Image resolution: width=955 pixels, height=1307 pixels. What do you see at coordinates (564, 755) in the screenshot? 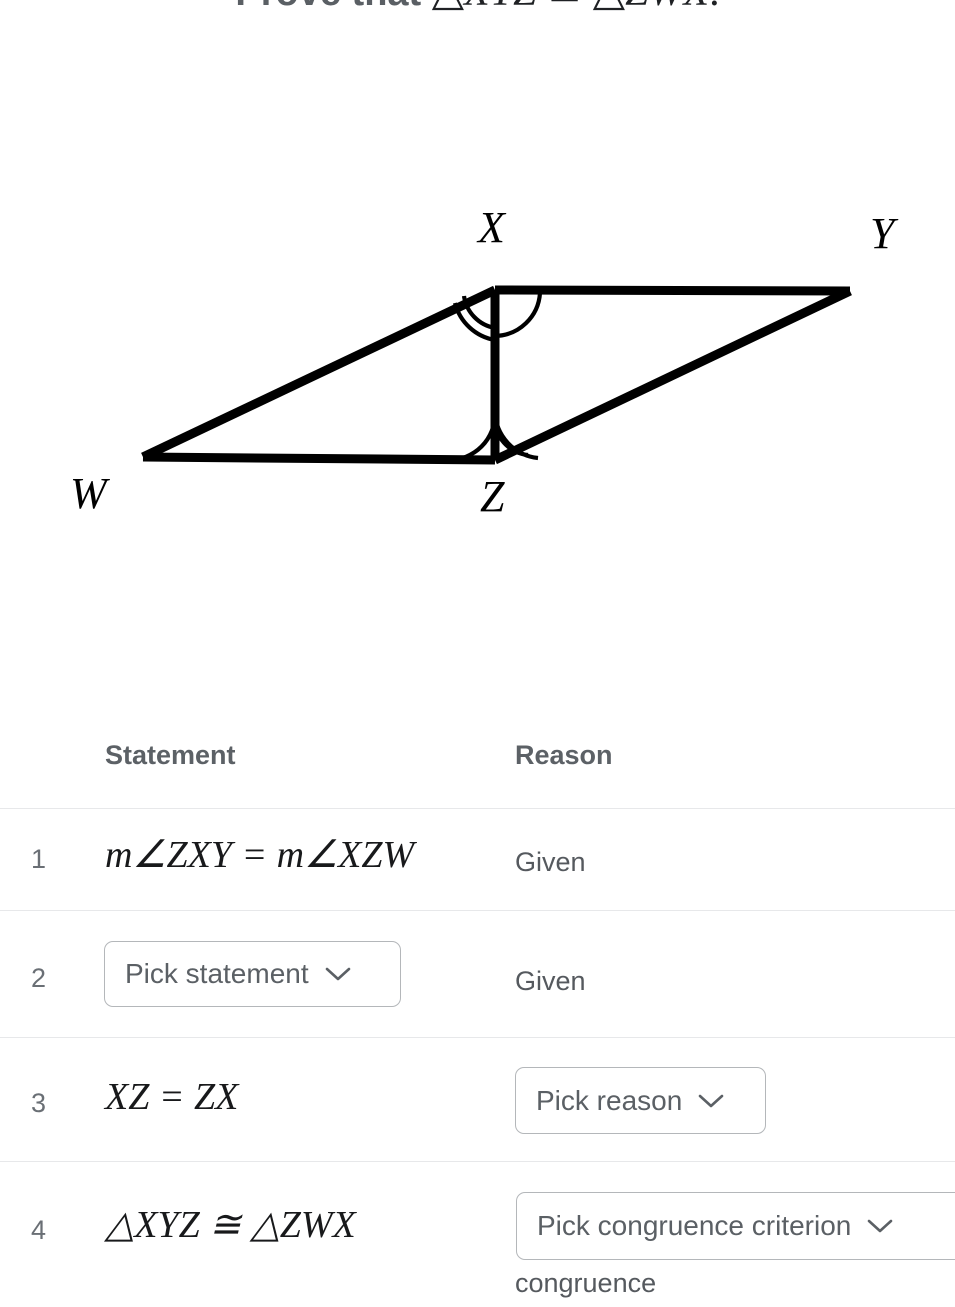
I see `column-header-reason: Reason` at bounding box center [564, 755].